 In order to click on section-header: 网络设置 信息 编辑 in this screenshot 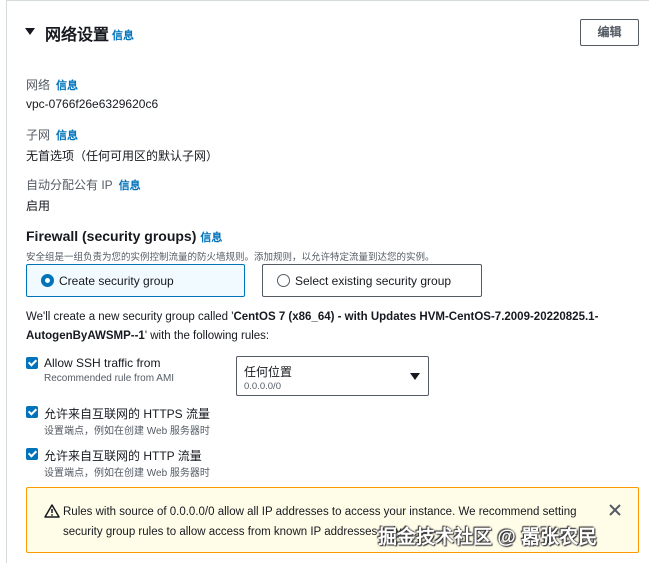, I will do `click(328, 32)`.